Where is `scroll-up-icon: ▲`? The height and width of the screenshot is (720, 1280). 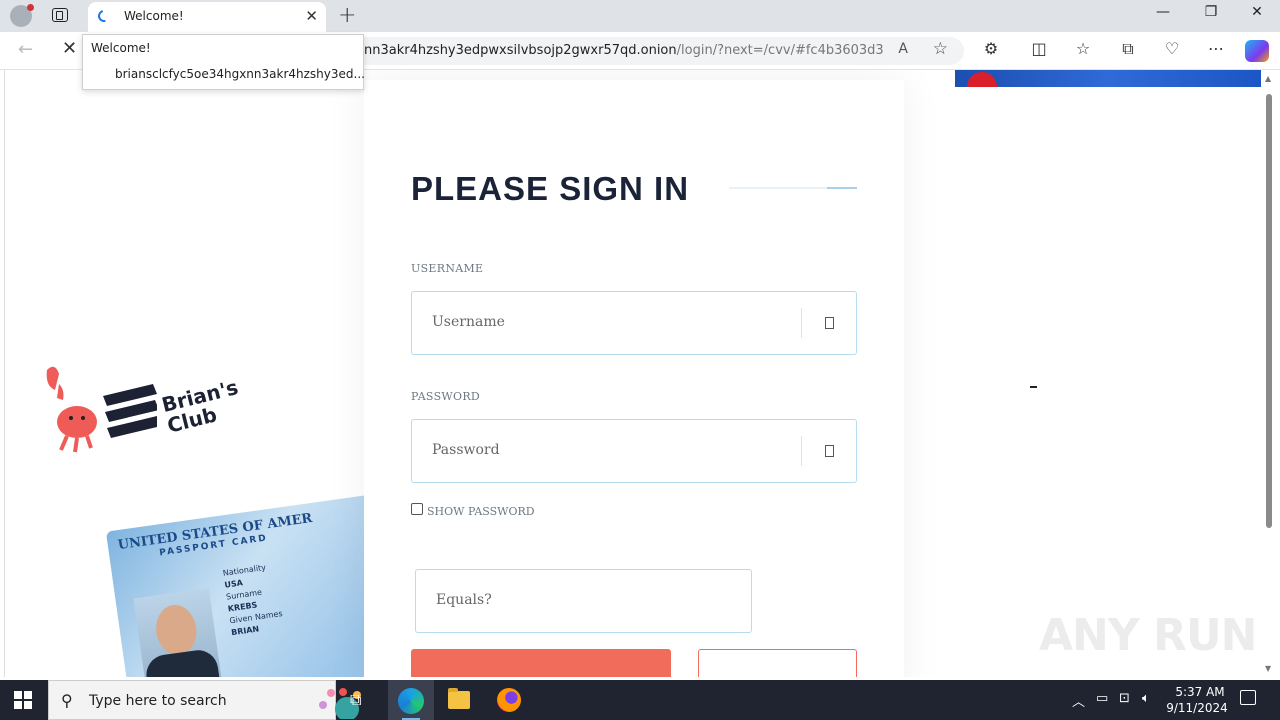 scroll-up-icon: ▲ is located at coordinates (1268, 78).